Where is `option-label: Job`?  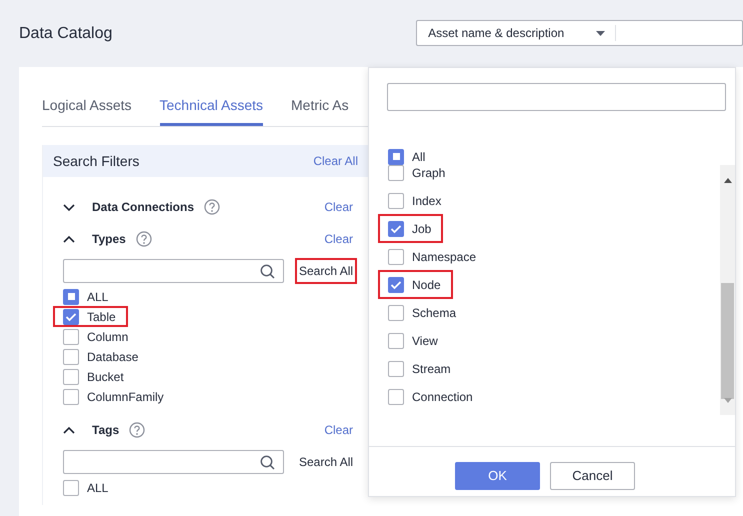 option-label: Job is located at coordinates (422, 229).